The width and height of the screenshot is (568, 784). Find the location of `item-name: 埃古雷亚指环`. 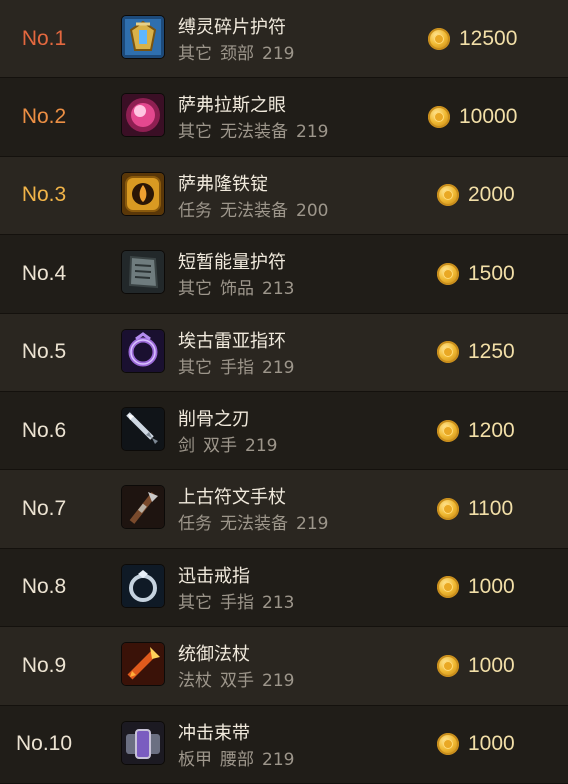

item-name: 埃古雷亚指环 is located at coordinates (232, 341).